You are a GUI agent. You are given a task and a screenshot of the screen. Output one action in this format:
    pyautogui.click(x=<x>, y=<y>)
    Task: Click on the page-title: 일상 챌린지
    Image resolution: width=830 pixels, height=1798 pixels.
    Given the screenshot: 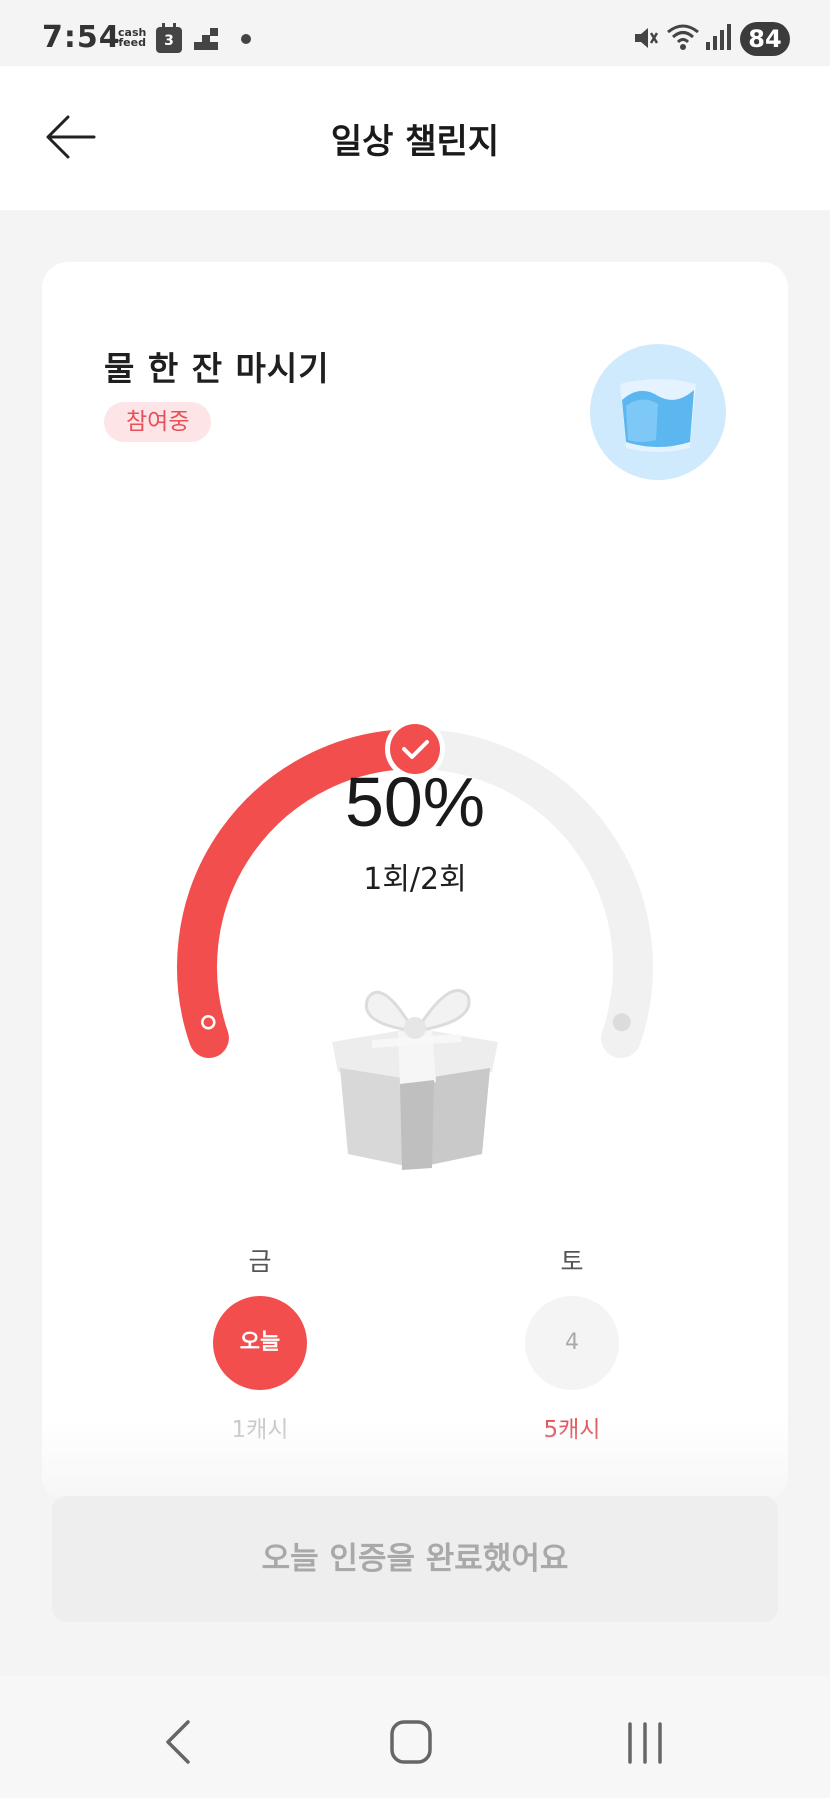 What is the action you would take?
    pyautogui.click(x=415, y=142)
    